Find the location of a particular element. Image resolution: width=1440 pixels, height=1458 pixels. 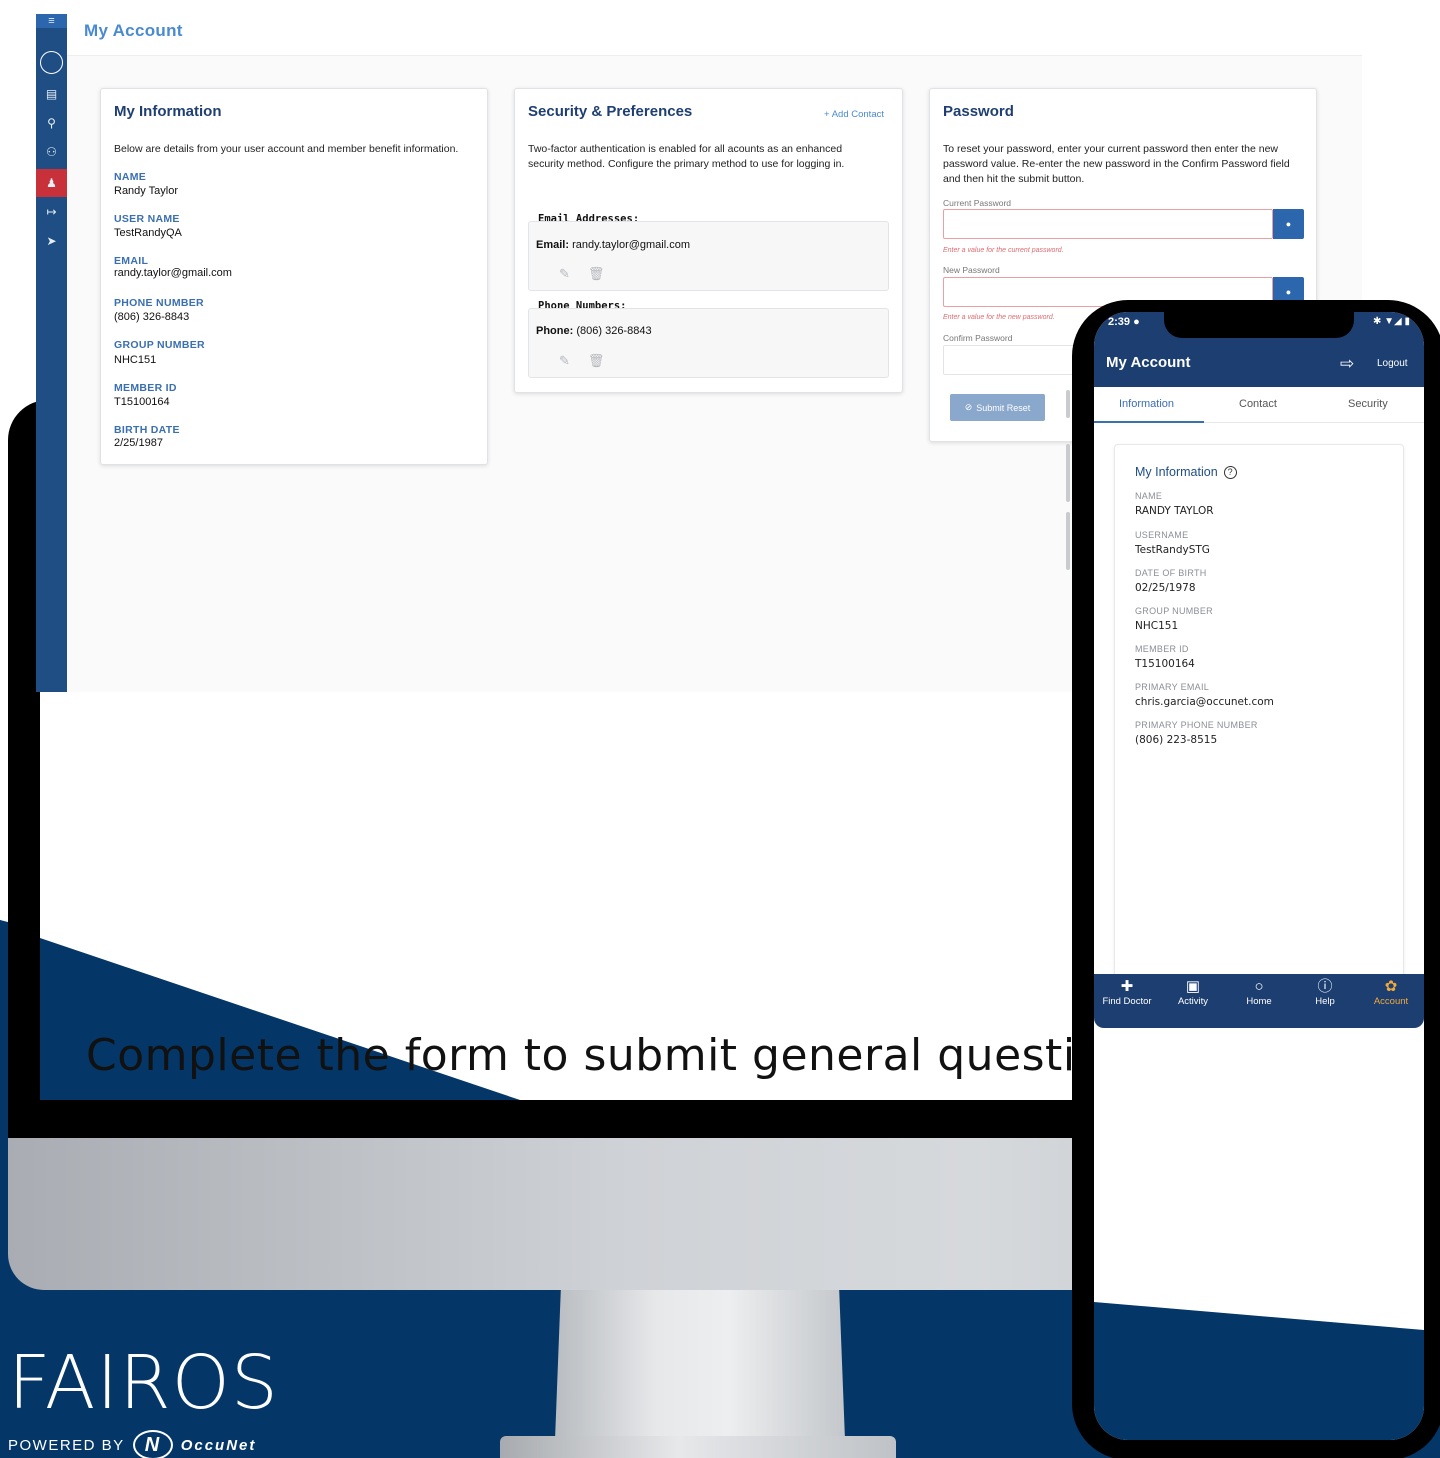

phone-notch is located at coordinates (1259, 325).